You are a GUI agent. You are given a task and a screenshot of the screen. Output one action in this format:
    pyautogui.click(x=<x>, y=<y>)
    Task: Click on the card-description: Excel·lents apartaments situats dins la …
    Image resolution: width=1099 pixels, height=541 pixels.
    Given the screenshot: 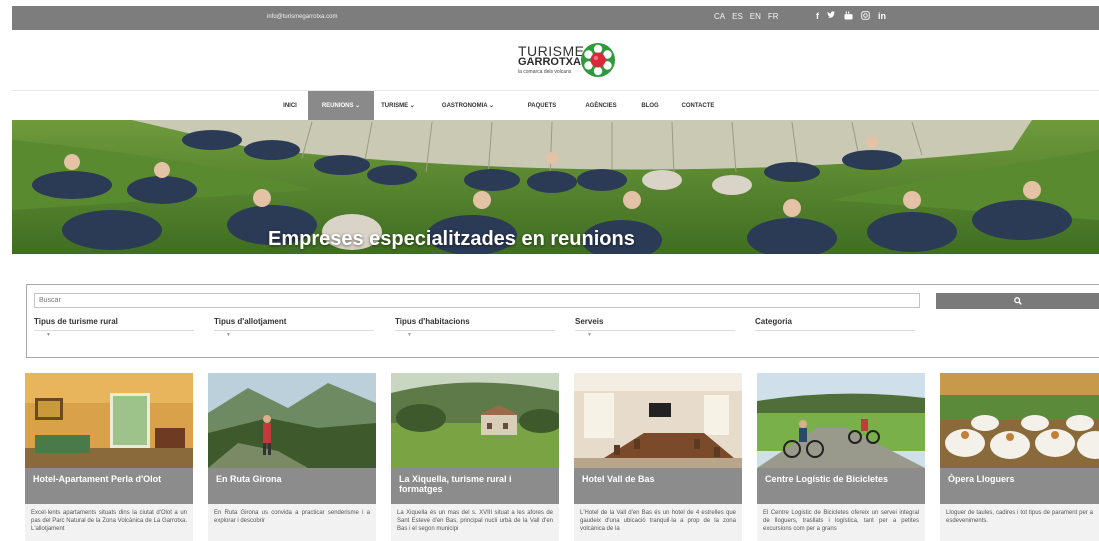 What is the action you would take?
    pyautogui.click(x=109, y=522)
    